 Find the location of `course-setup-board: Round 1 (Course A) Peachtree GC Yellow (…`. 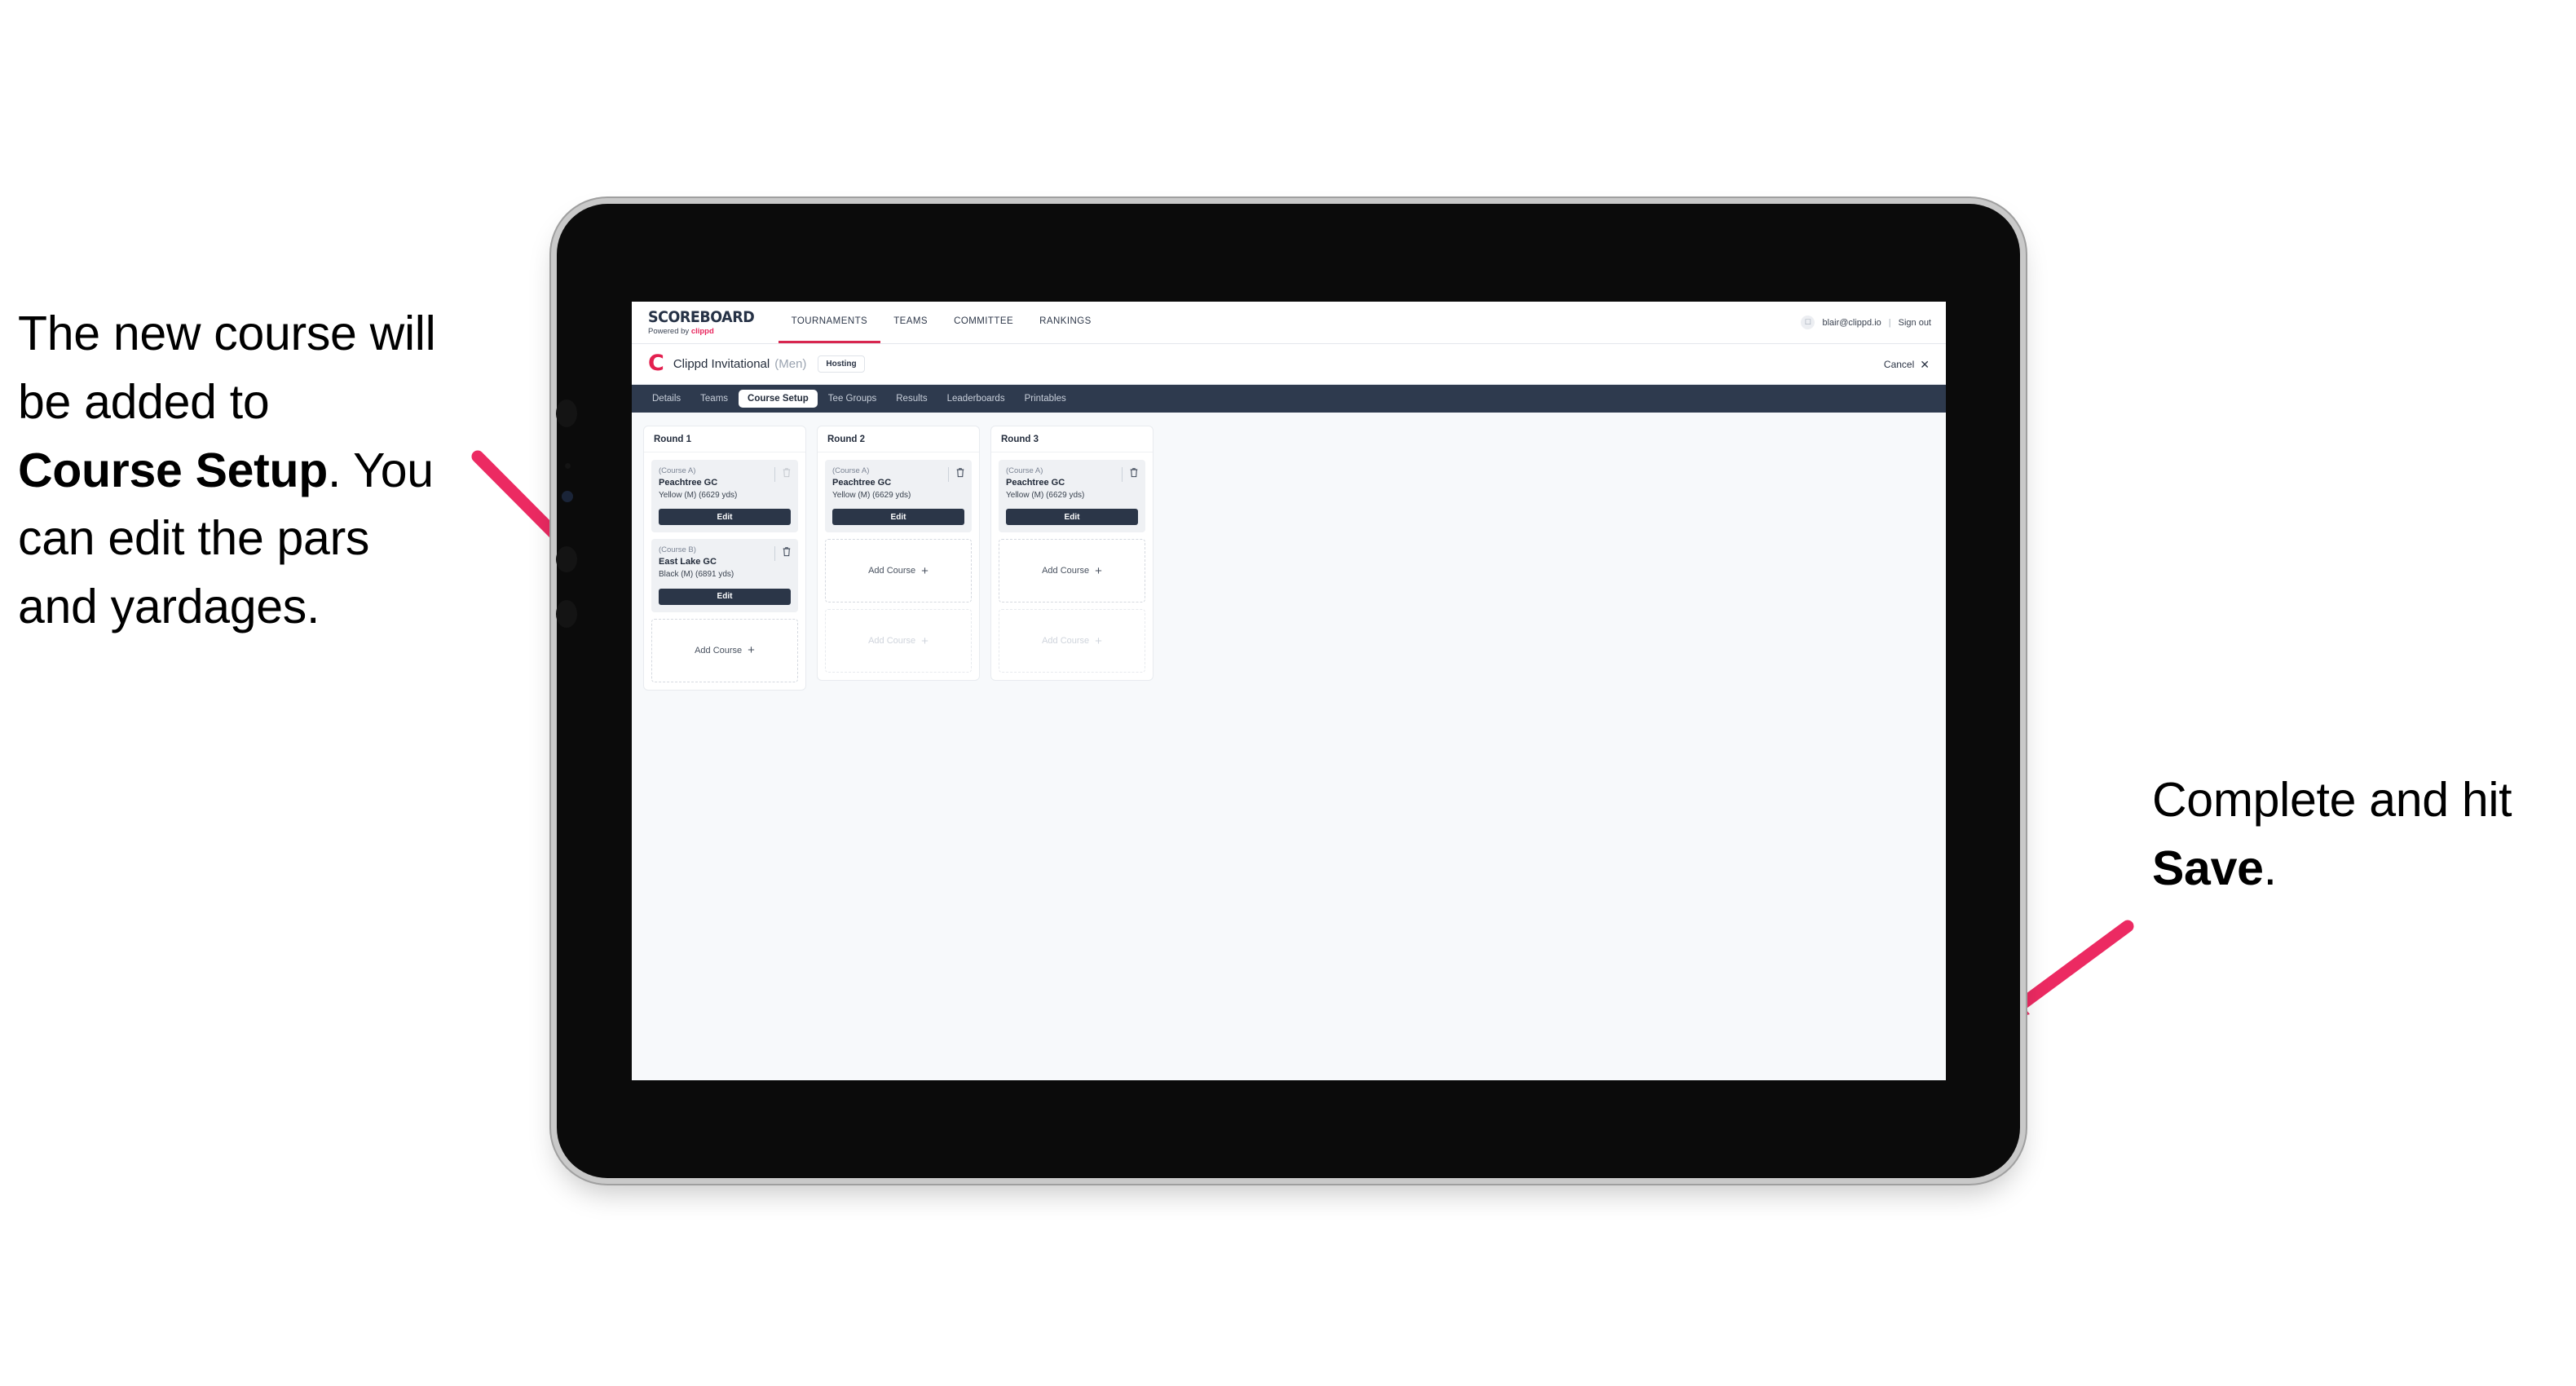

course-setup-board: Round 1 (Course A) Peachtree GC Yellow (… is located at coordinates (1289, 559).